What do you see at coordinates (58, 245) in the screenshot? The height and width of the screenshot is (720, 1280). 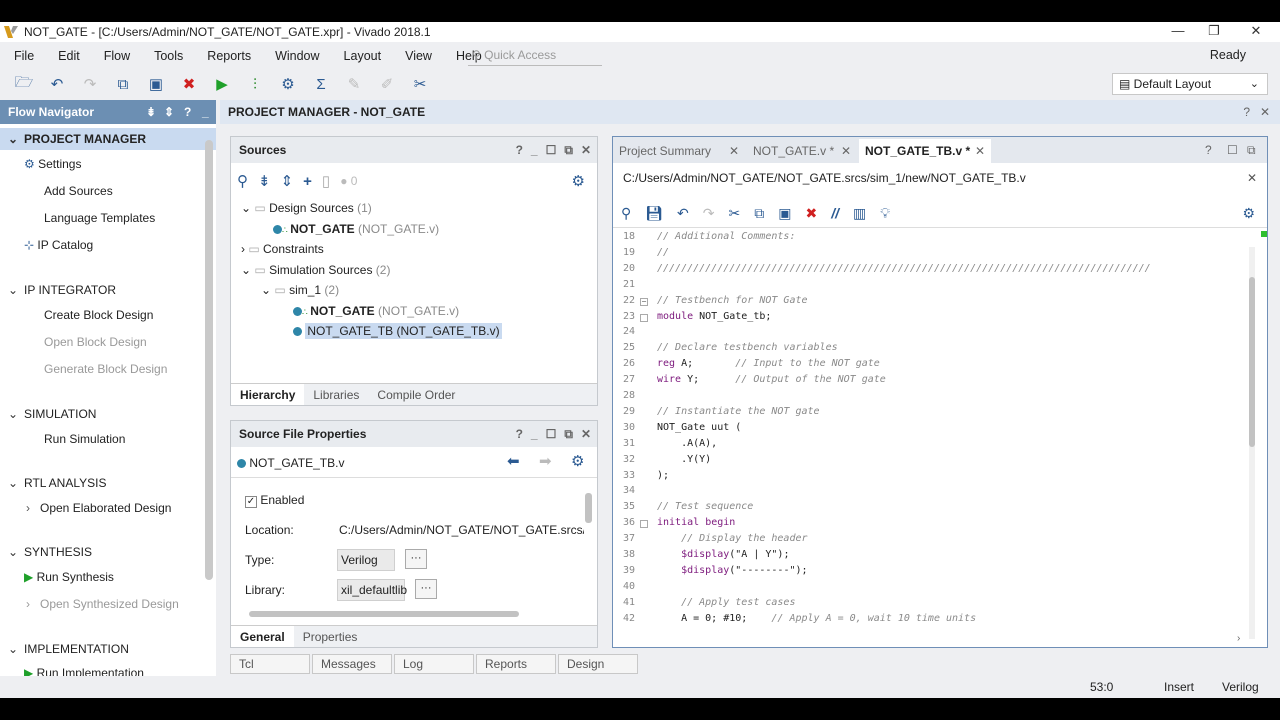 I see `nav-ip-catalog: ⊹ IP Catalog` at bounding box center [58, 245].